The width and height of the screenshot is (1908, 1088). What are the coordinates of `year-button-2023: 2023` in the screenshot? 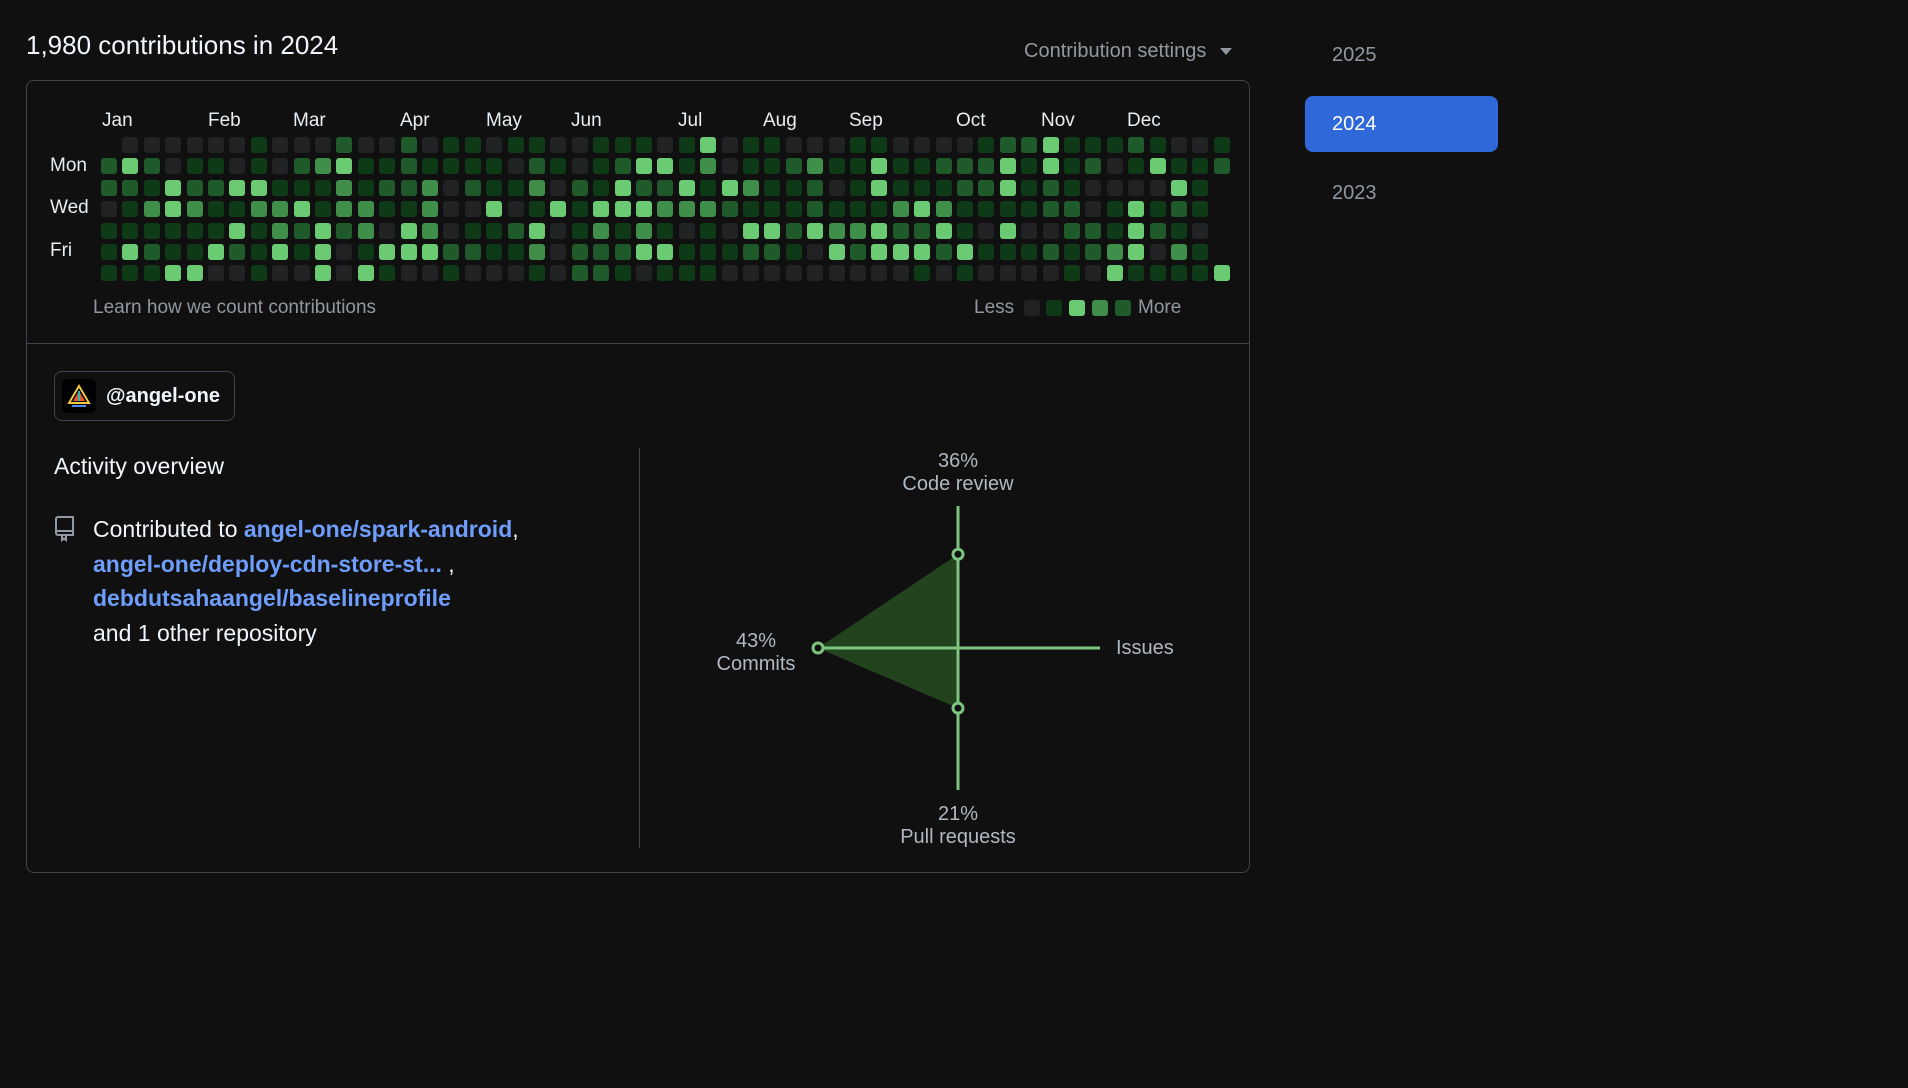 It's located at (1401, 193).